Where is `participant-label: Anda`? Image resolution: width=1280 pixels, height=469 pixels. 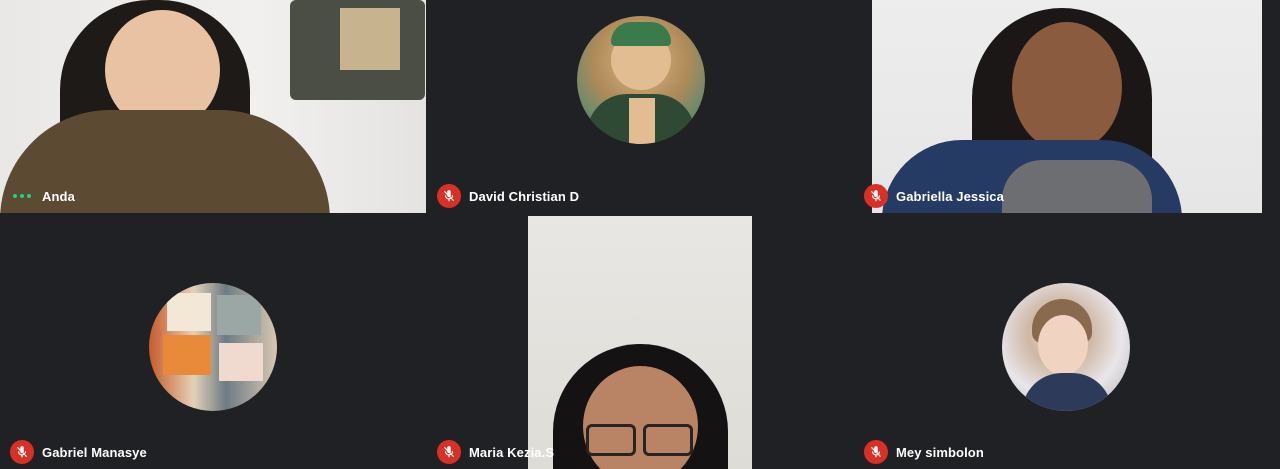 participant-label: Anda is located at coordinates (42, 196).